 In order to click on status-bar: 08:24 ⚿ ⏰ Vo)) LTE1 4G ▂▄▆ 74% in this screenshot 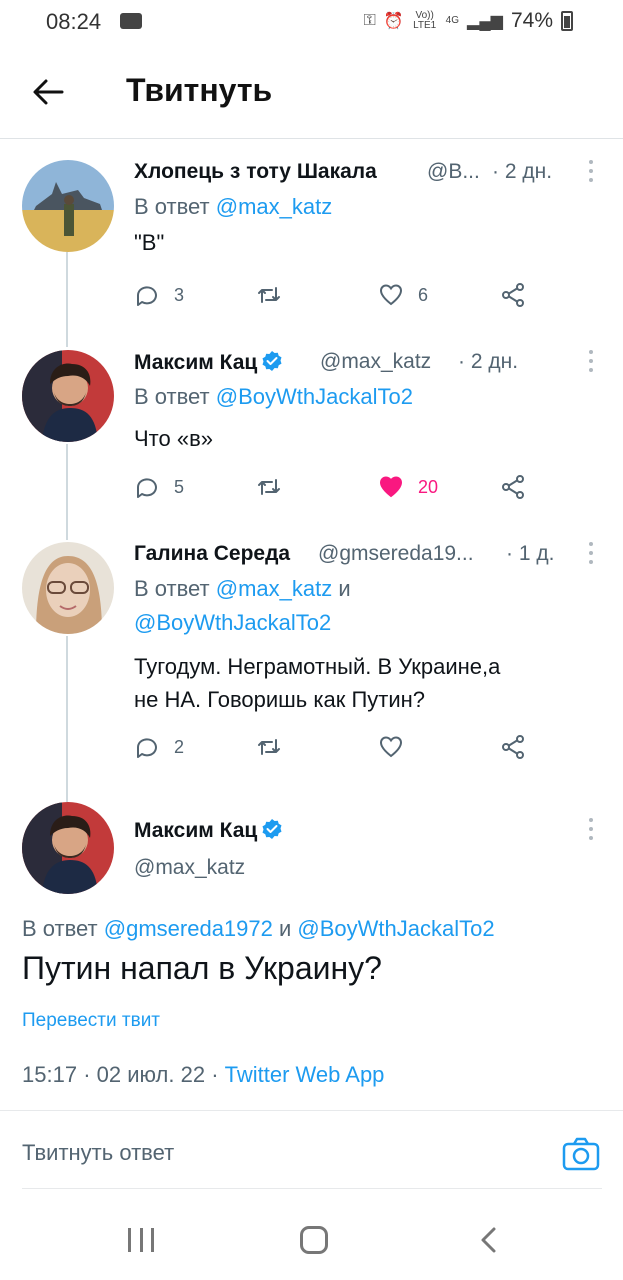, I will do `click(311, 22)`.